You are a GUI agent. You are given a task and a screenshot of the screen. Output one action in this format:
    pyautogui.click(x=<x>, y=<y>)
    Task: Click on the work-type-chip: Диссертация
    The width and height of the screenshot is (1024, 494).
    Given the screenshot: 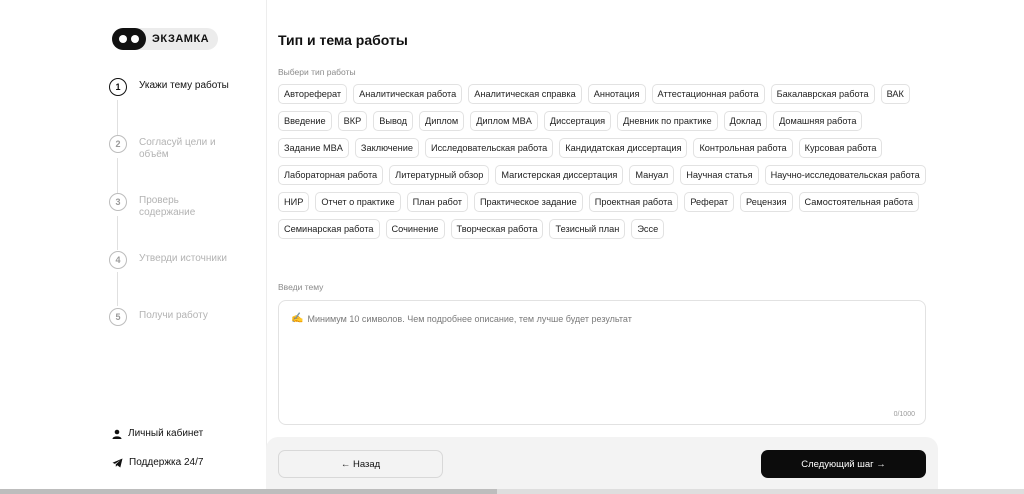 What is the action you would take?
    pyautogui.click(x=577, y=121)
    